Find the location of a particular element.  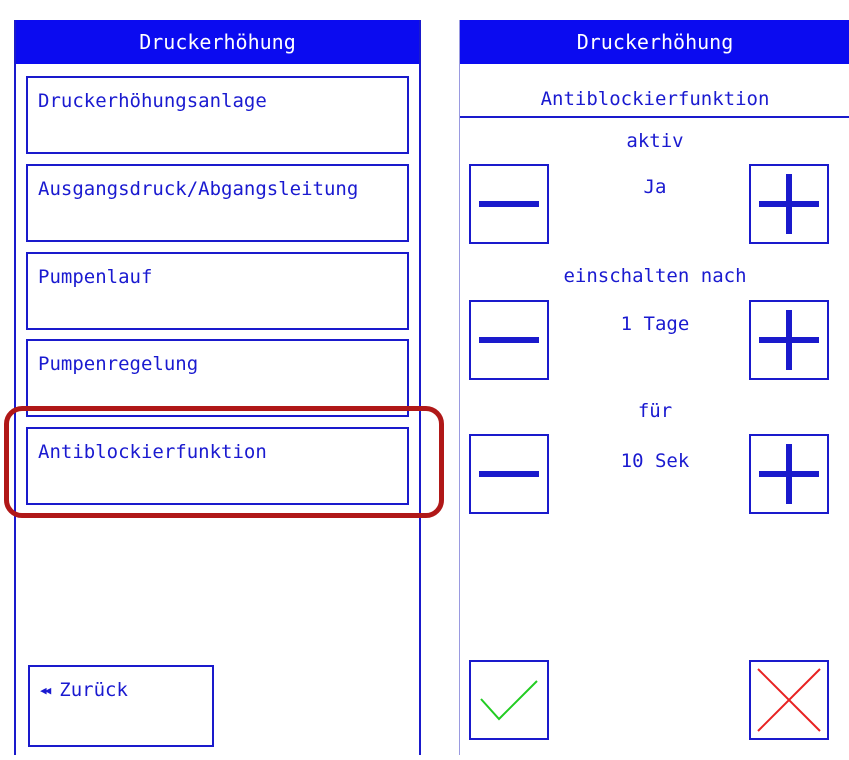

cross-icon is located at coordinates (789, 700).